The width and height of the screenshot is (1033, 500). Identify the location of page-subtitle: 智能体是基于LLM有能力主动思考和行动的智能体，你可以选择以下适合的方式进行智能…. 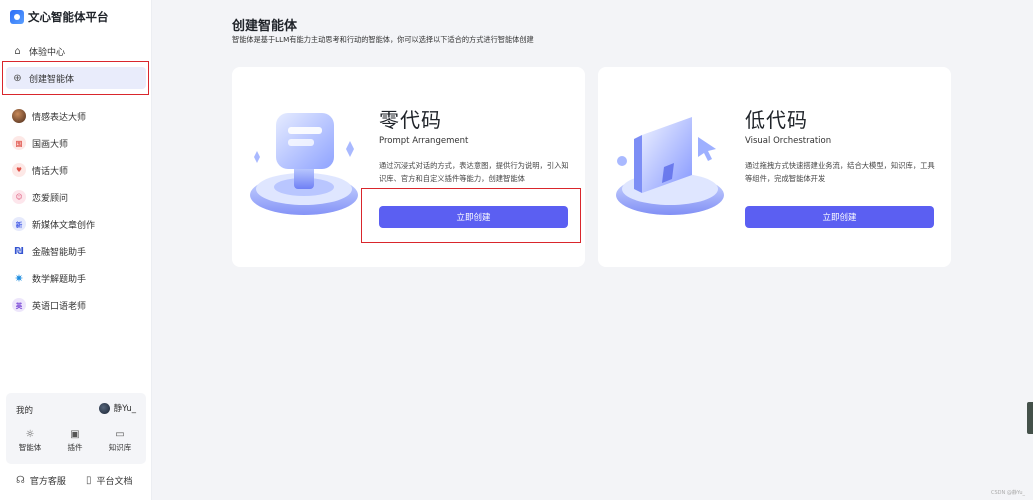
(383, 39).